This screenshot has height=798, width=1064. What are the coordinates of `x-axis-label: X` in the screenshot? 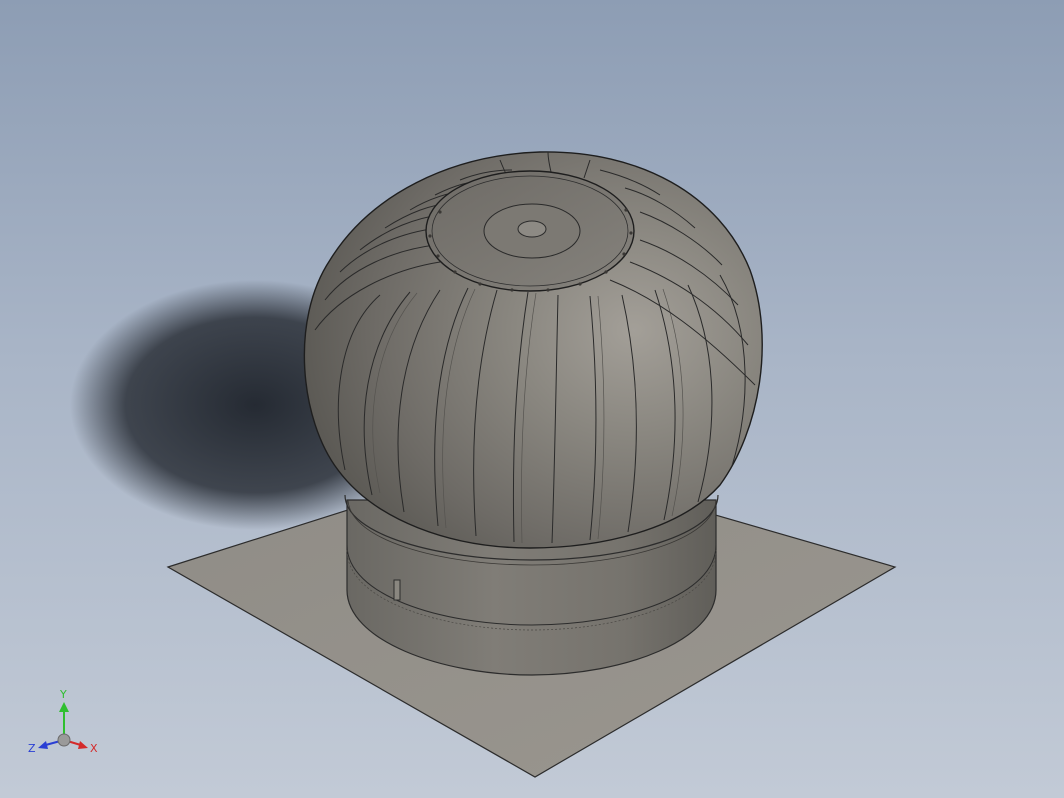 It's located at (94, 748).